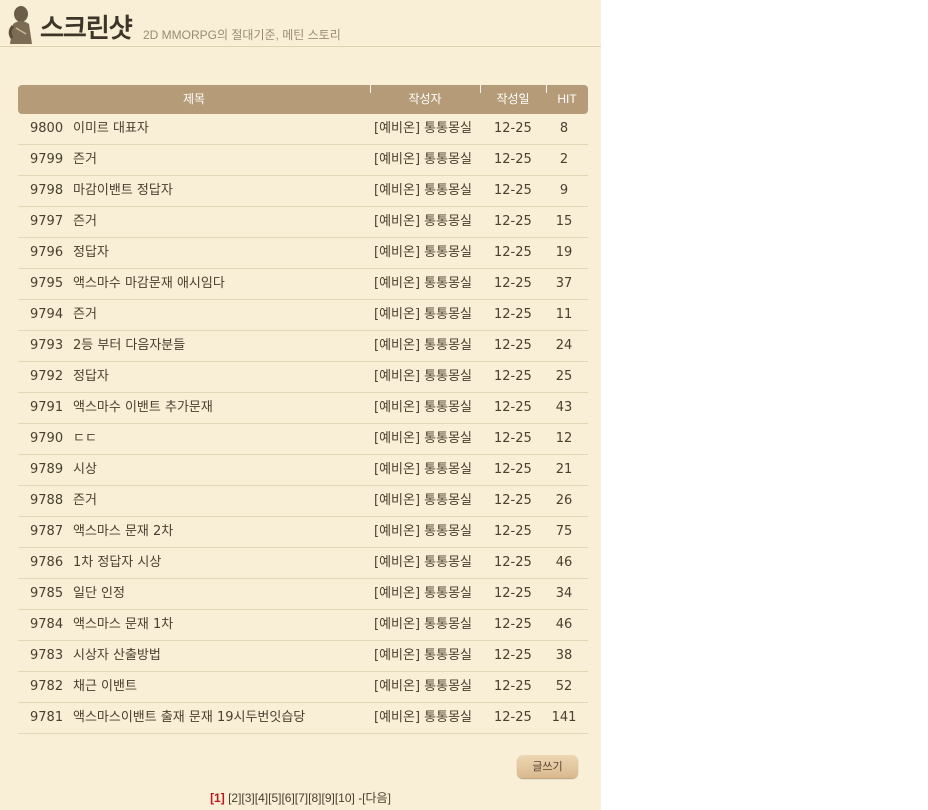  I want to click on column-author: 작성자, so click(425, 99).